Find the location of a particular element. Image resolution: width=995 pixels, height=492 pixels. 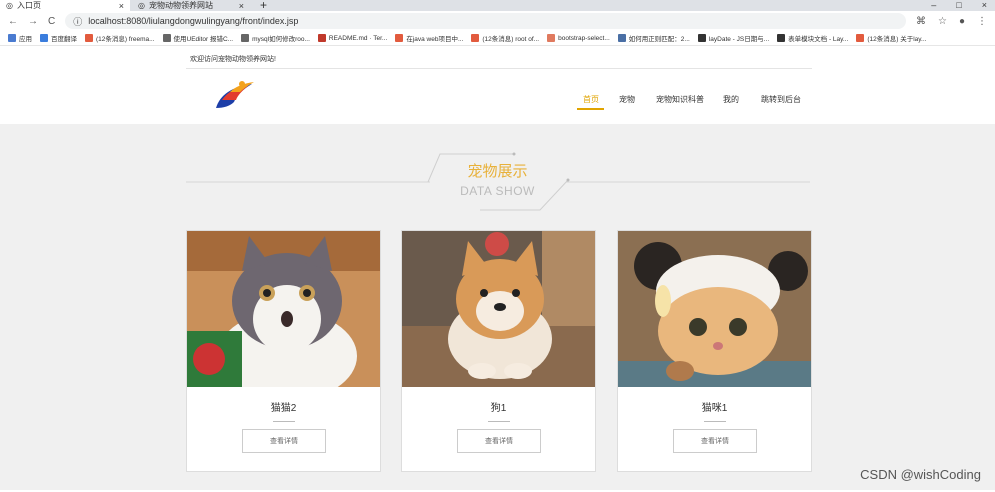

bookmark-label: 百度翻译 is located at coordinates (64, 39).